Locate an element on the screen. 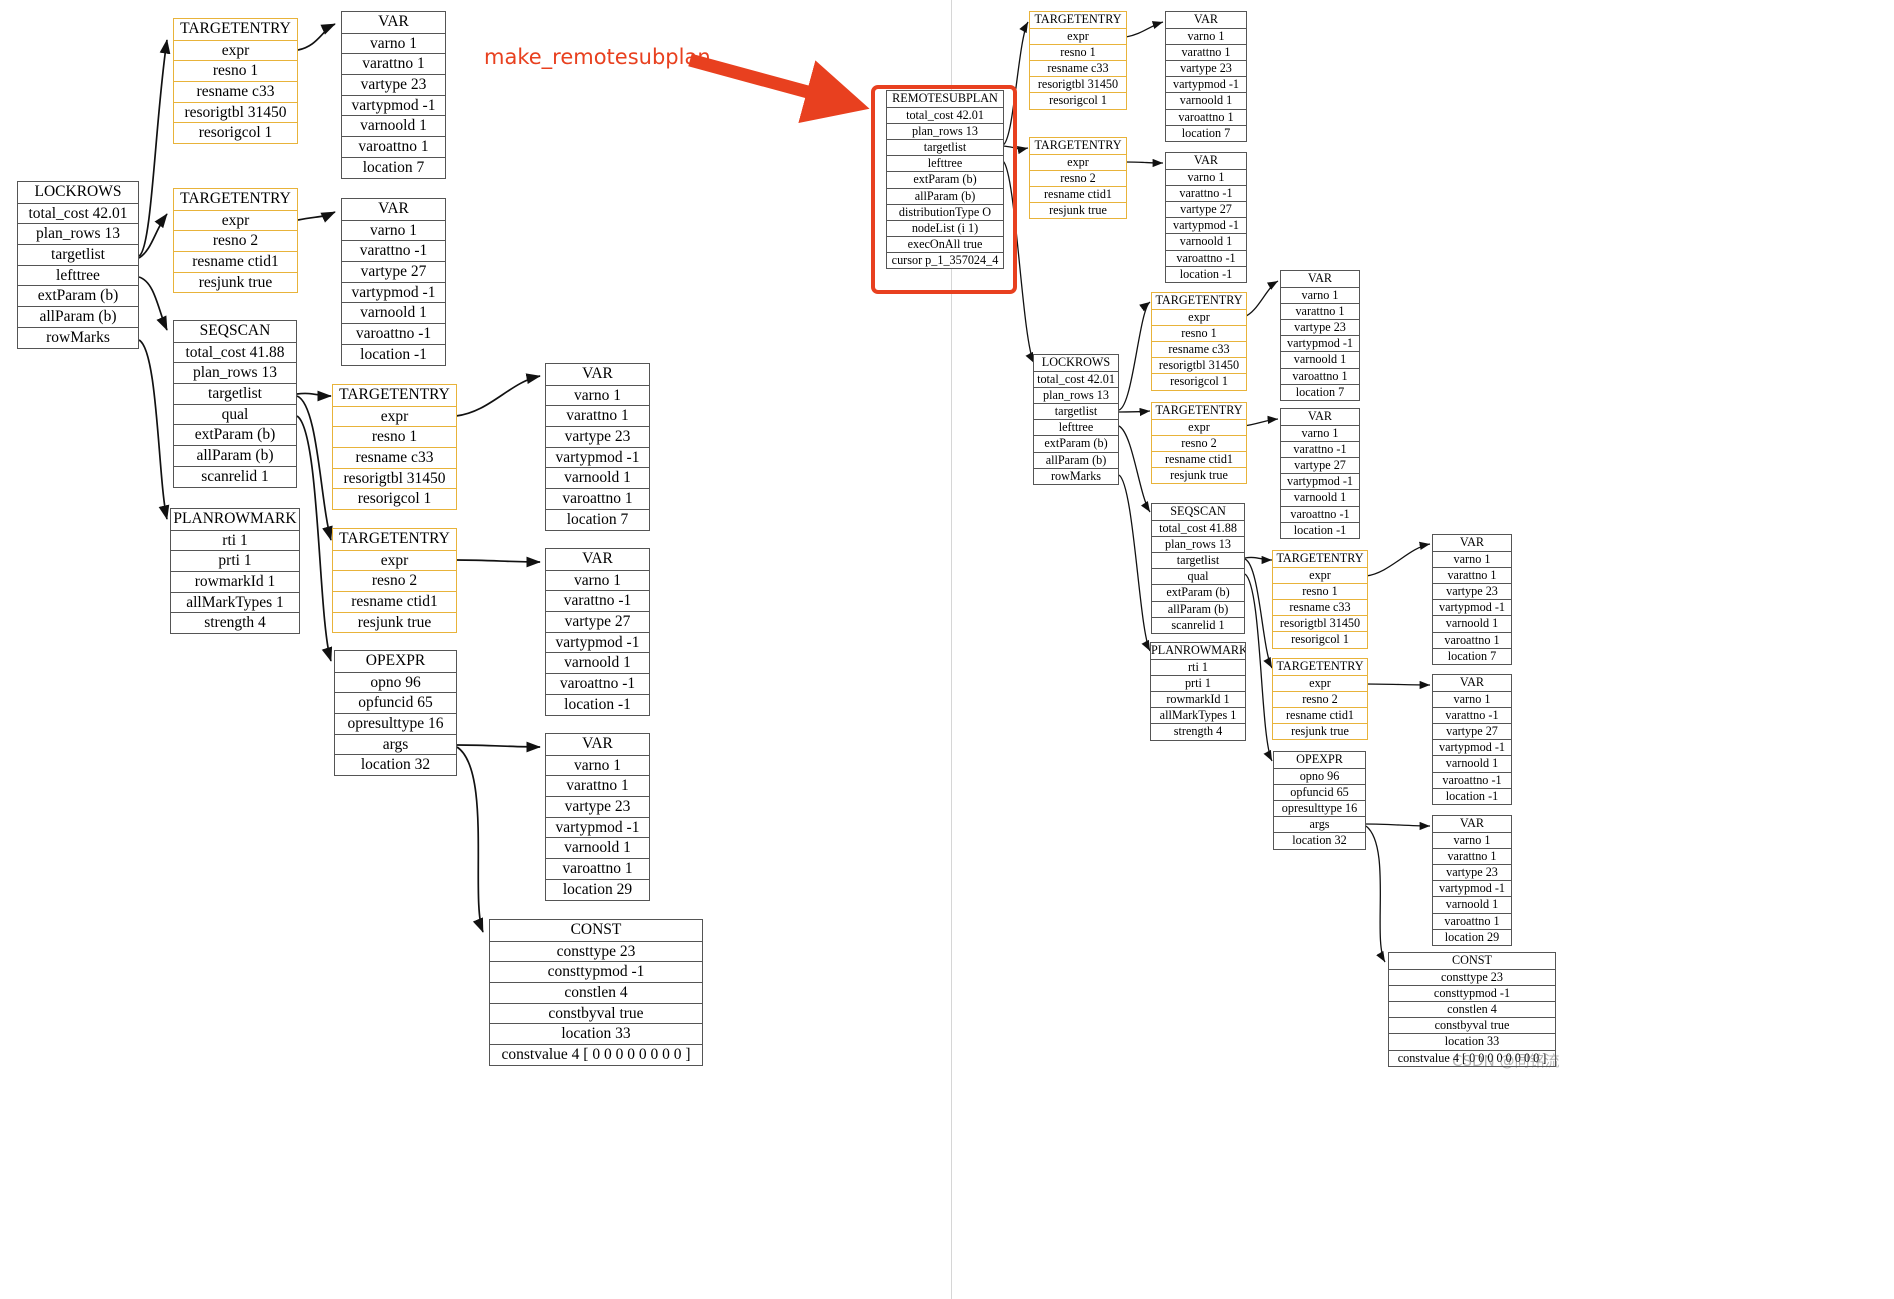 The image size is (1894, 1299). node-field: consttypmod -1 is located at coordinates (1472, 993).